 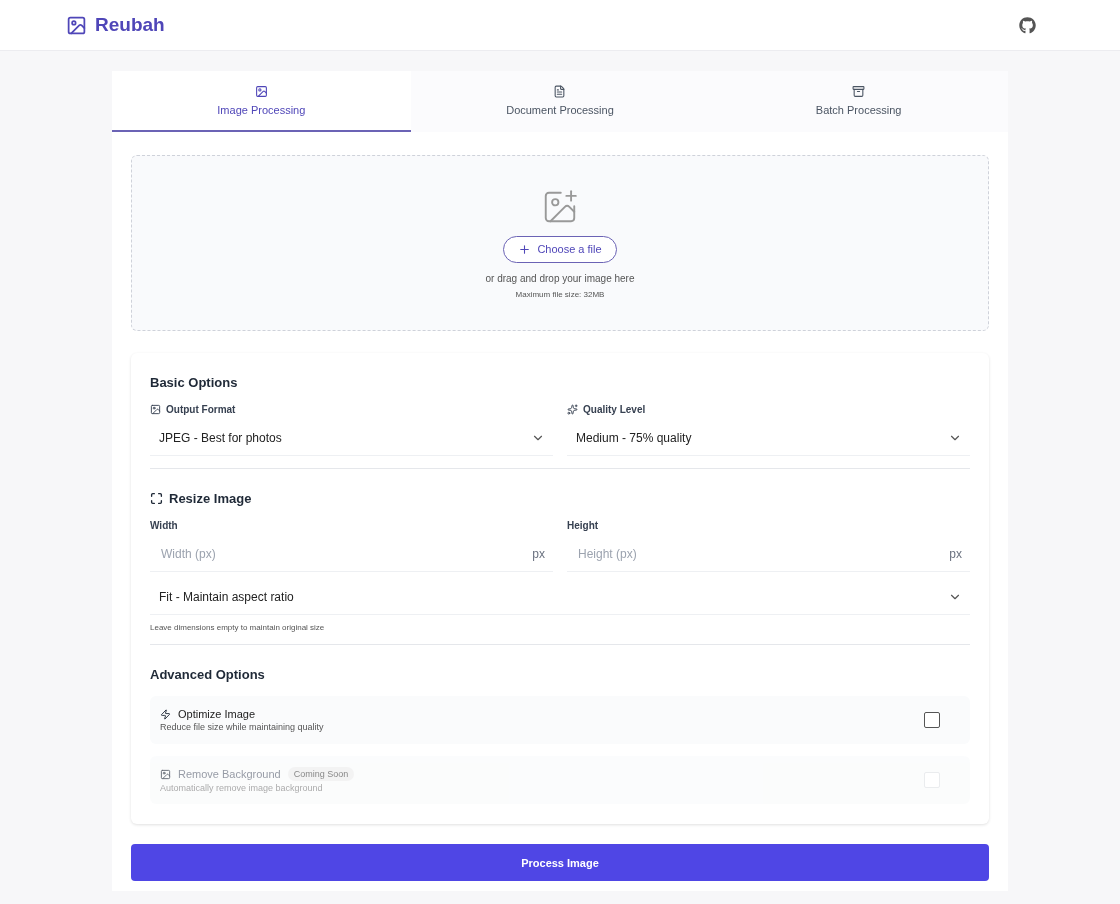 I want to click on help-text: Leave dimensions empty to maintain original size, so click(x=238, y=627).